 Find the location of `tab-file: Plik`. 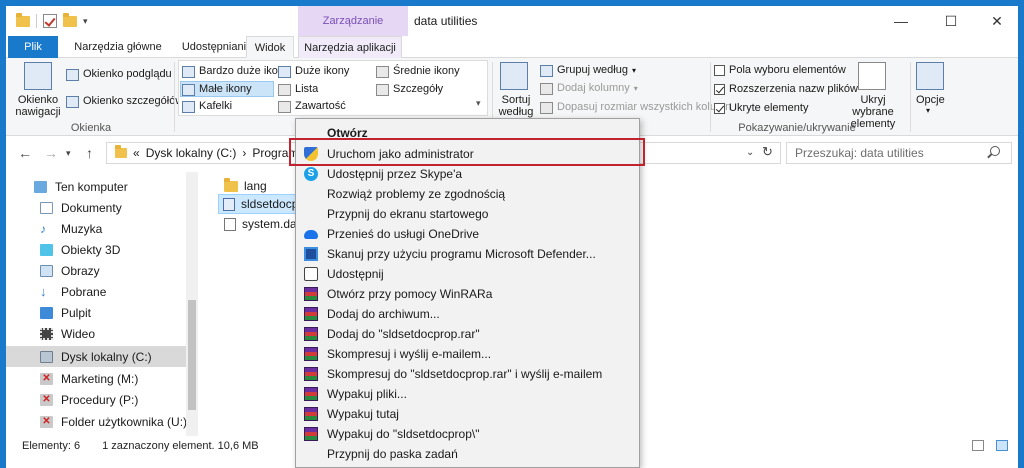

tab-file: Plik is located at coordinates (33, 47).